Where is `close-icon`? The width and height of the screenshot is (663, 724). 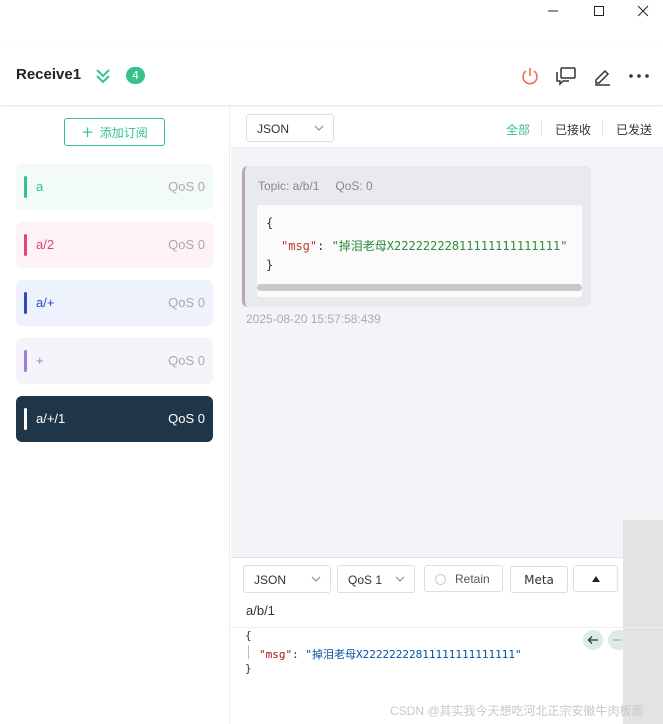 close-icon is located at coordinates (643, 11).